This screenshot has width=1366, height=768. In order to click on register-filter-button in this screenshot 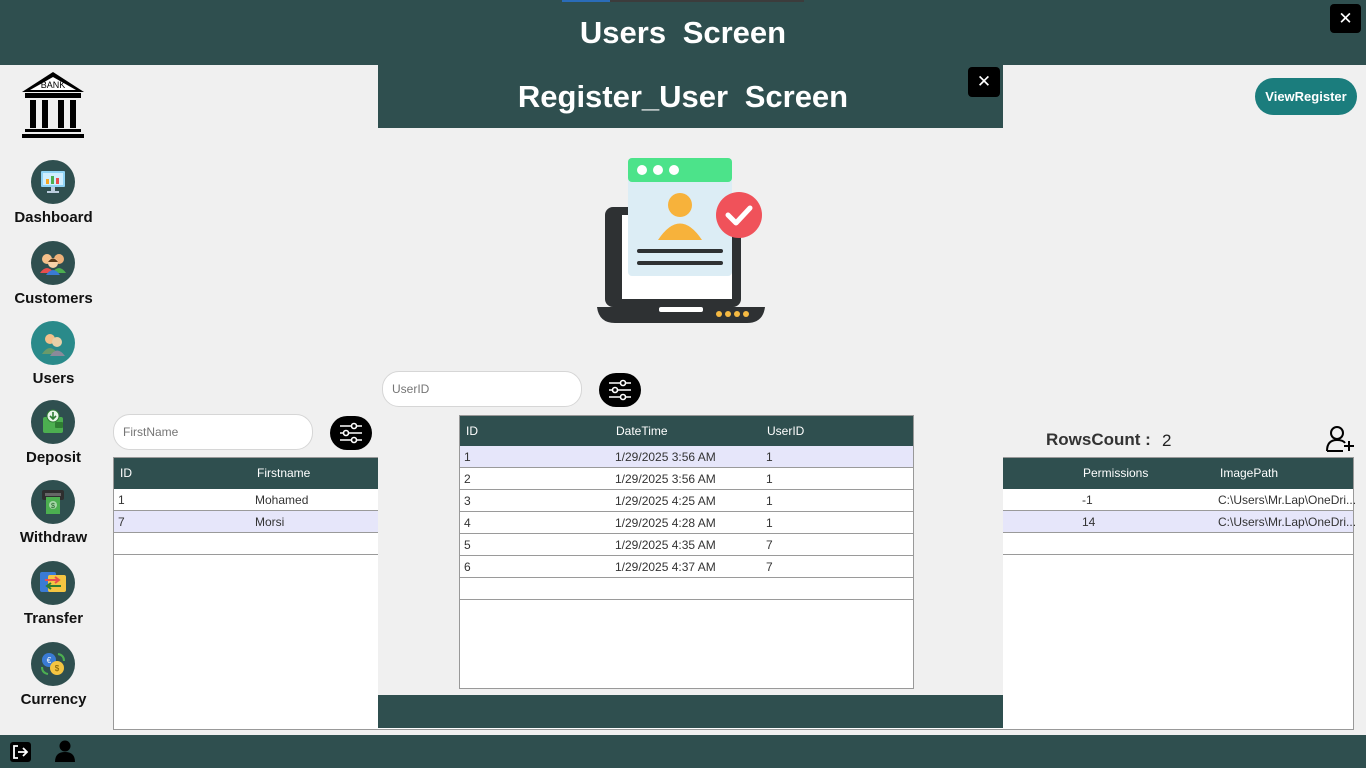, I will do `click(620, 390)`.